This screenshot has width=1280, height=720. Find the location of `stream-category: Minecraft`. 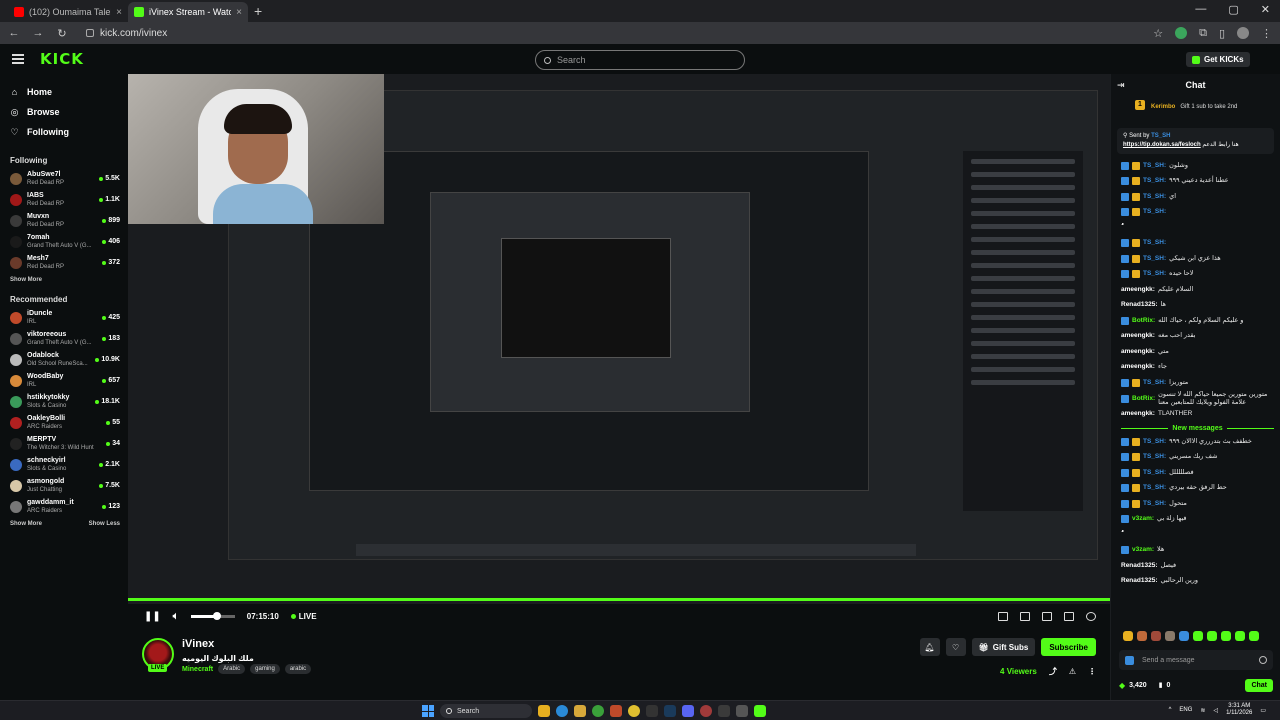

stream-category: Minecraft is located at coordinates (197, 669).